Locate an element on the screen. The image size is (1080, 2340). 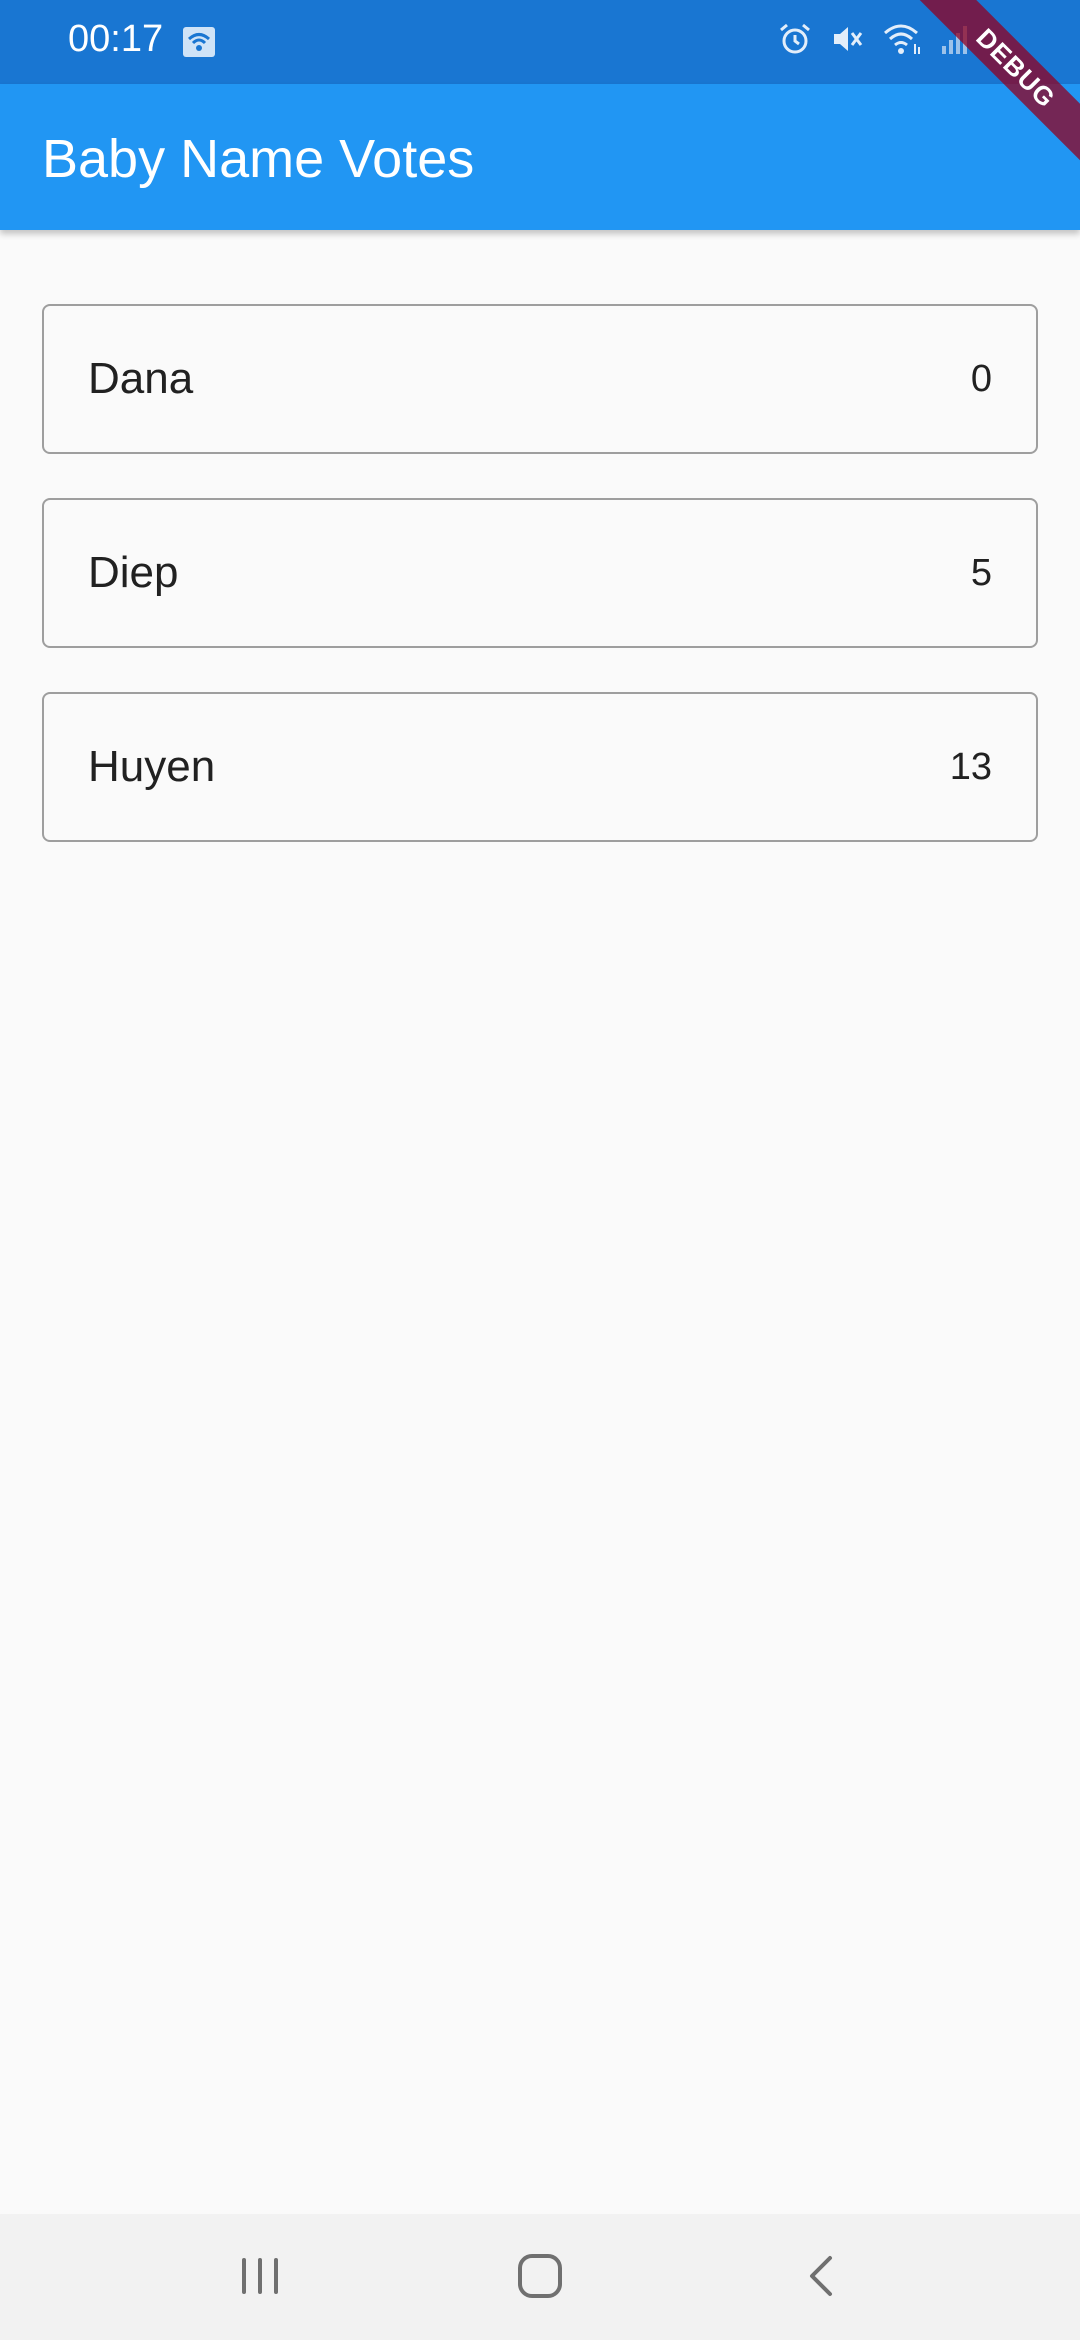
wifi-icon is located at coordinates (902, 39).